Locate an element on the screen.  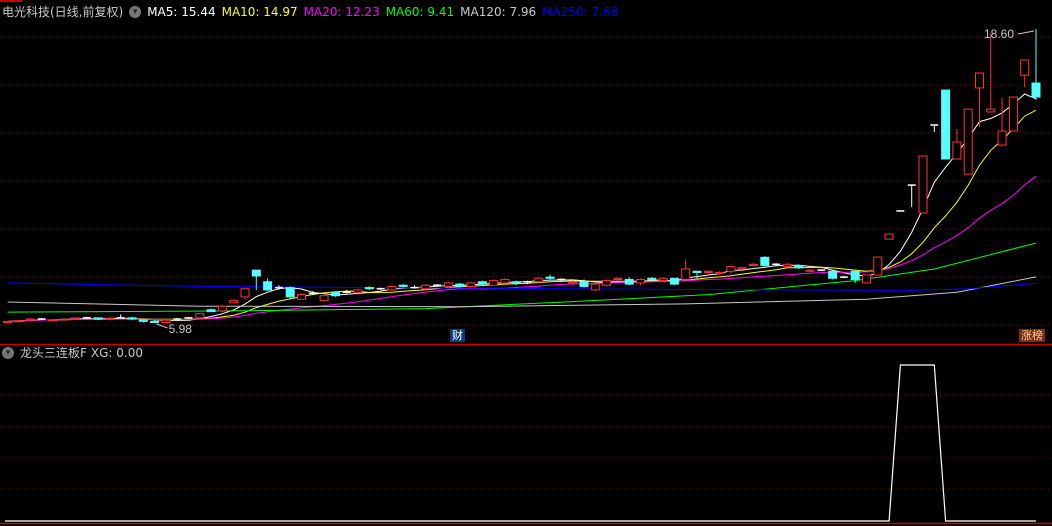
low-price-label: 5.98 is located at coordinates (181, 329).